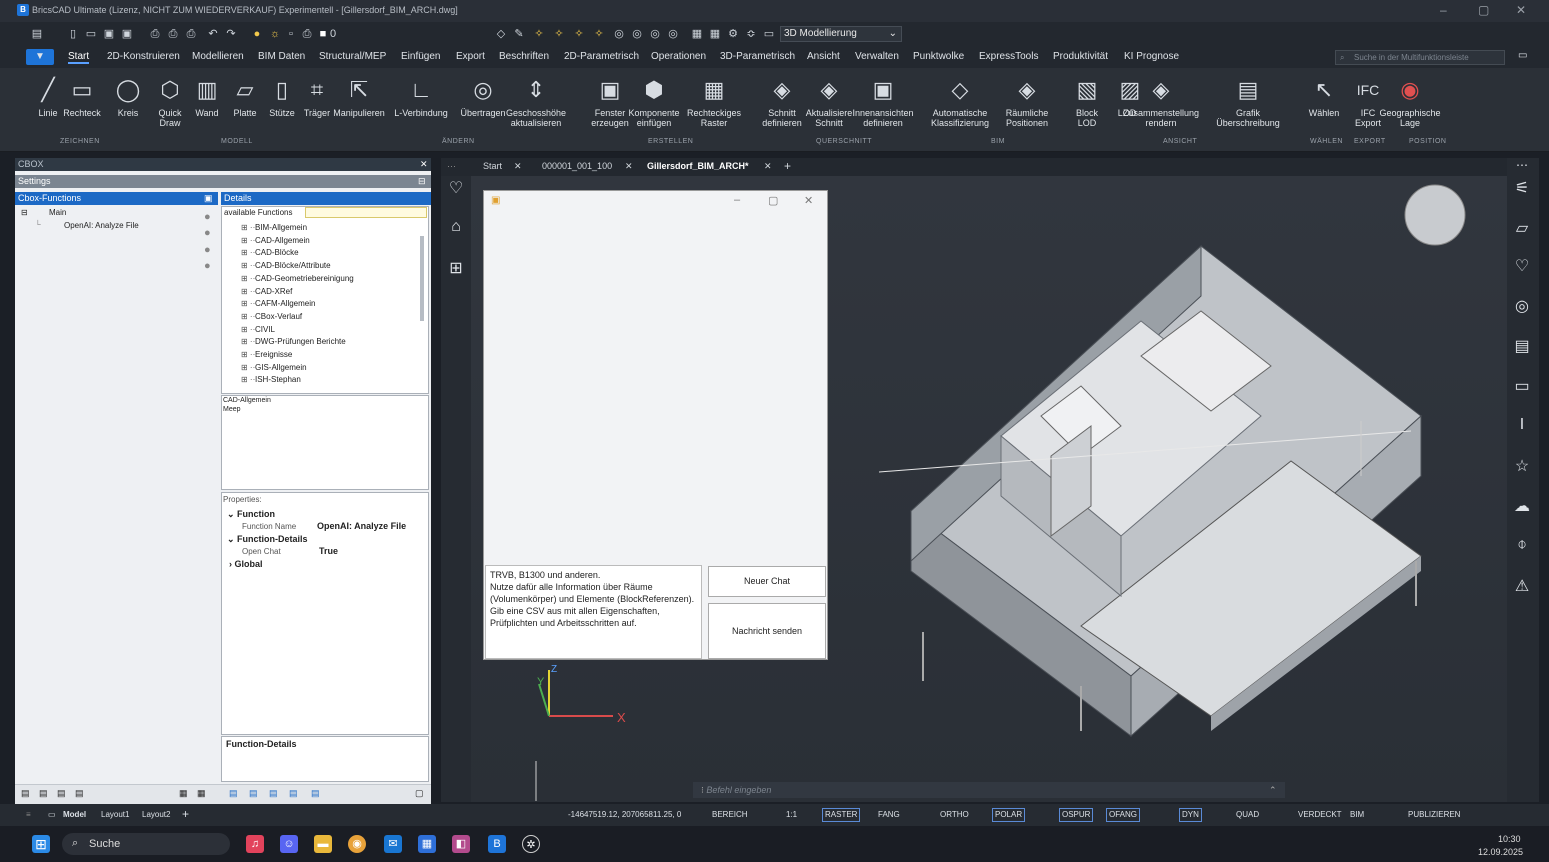 This screenshot has width=1549, height=862. Describe the element at coordinates (536, 102) in the screenshot. I see `story-height-button: ⇕ Geschosshöhe aktualisieren` at that location.